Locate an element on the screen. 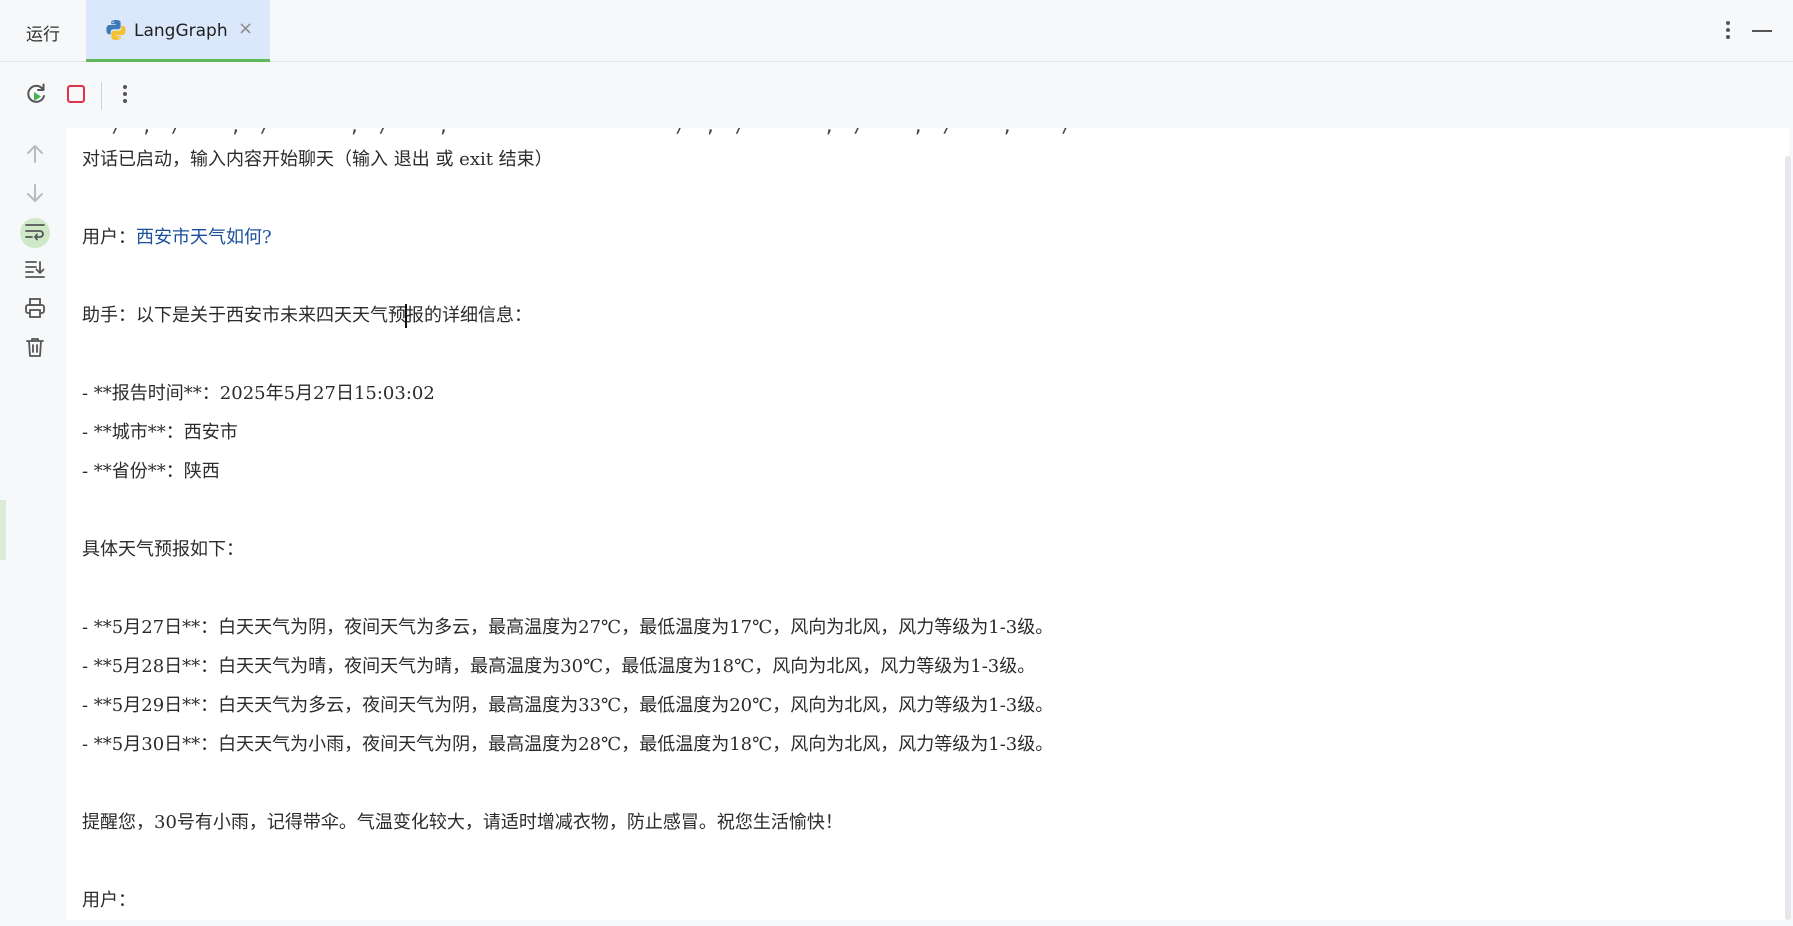  python-icon is located at coordinates (116, 30).